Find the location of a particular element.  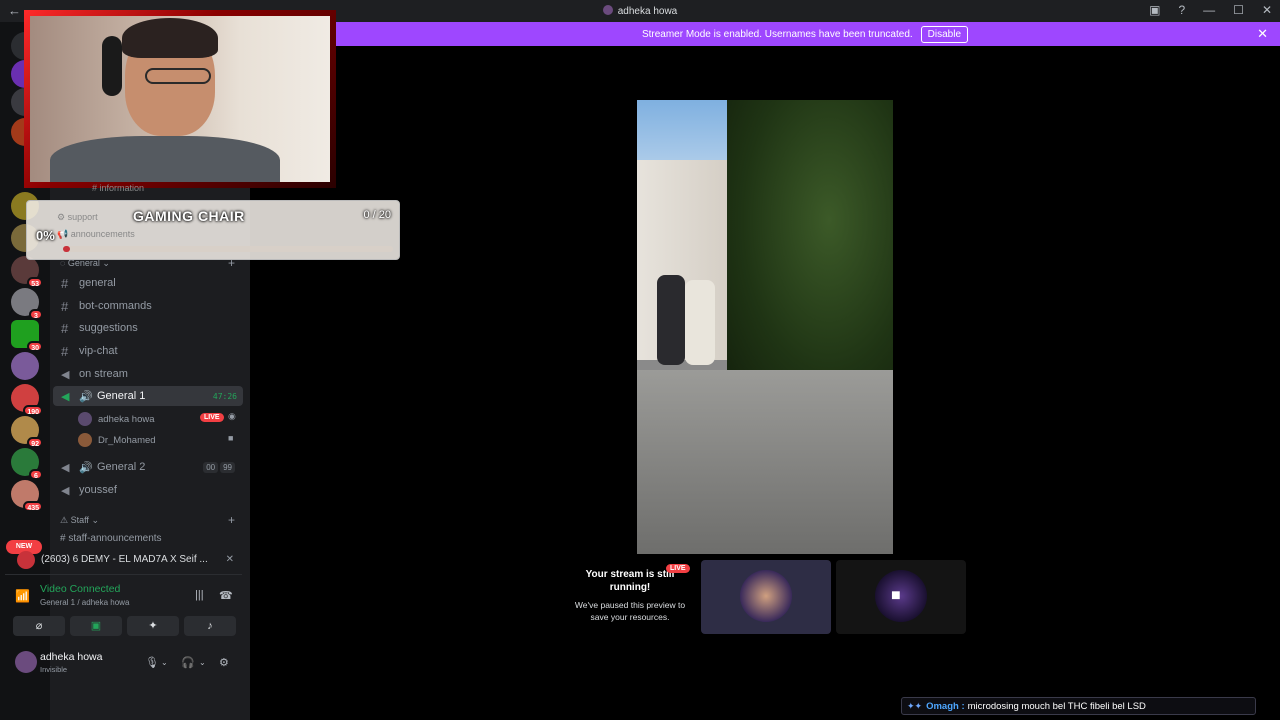

unread-badge: 435 is located at coordinates (33, 506).